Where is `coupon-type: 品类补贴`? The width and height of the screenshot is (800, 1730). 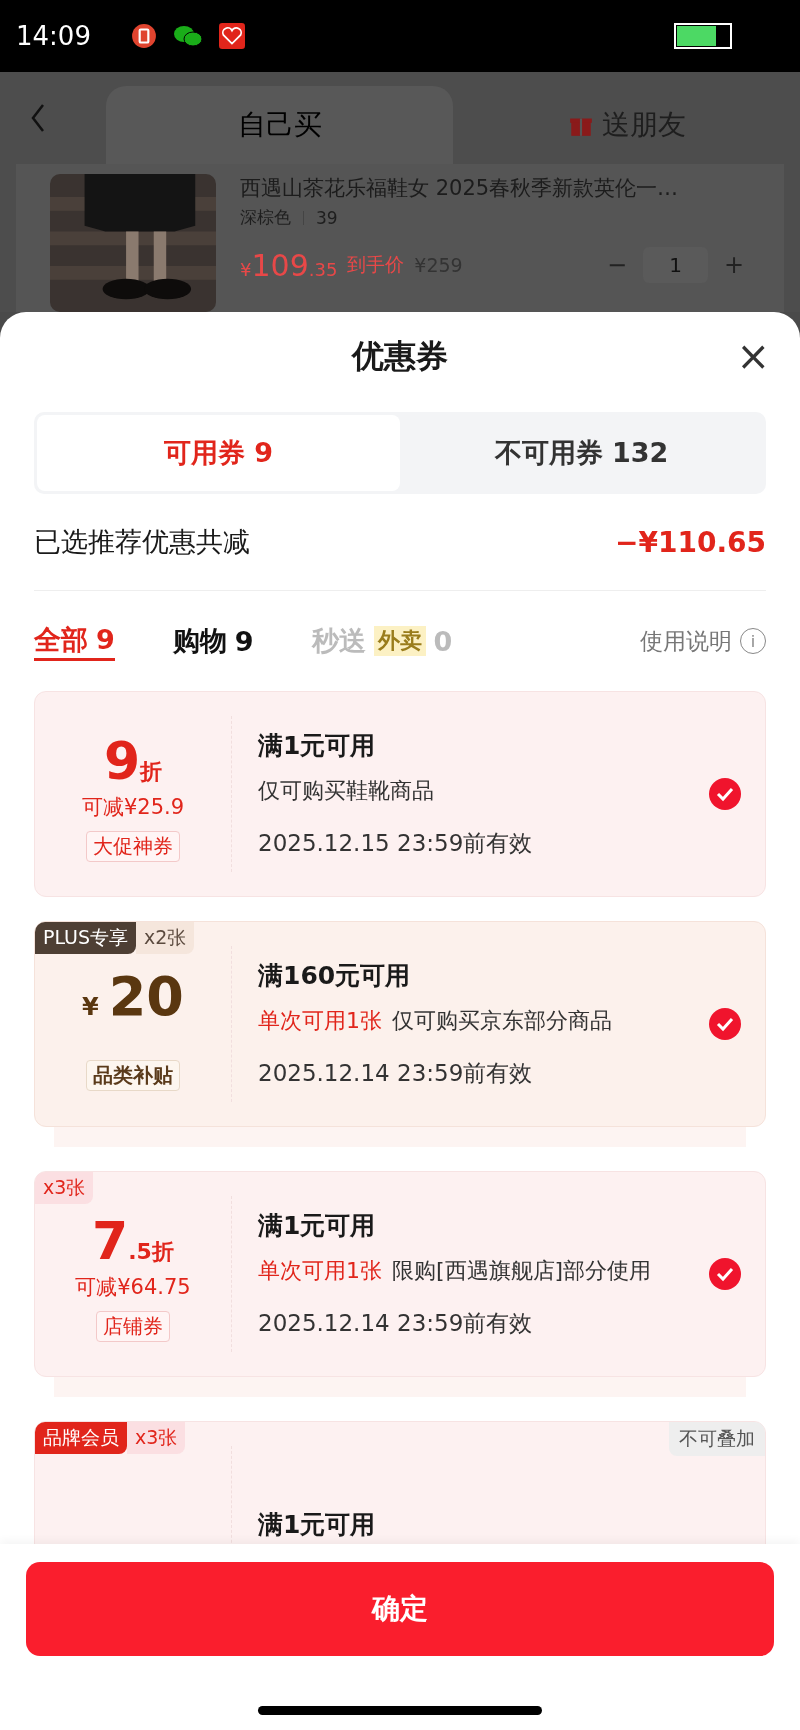 coupon-type: 品类补贴 is located at coordinates (133, 1075).